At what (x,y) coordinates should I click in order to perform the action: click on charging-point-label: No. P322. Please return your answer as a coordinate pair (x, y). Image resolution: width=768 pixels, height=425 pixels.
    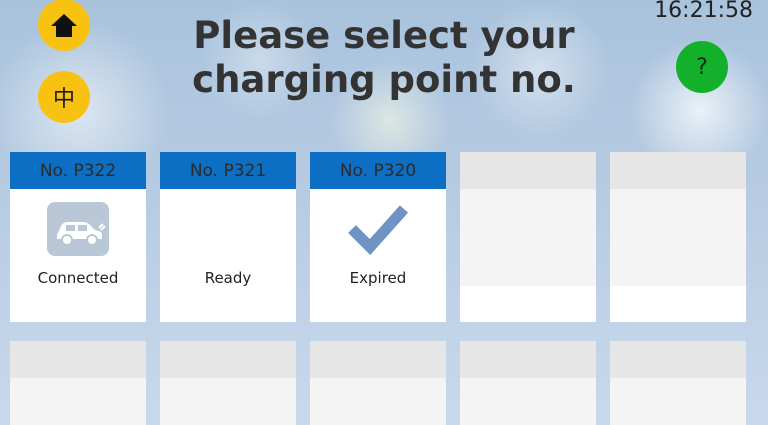
    Looking at the image, I should click on (78, 170).